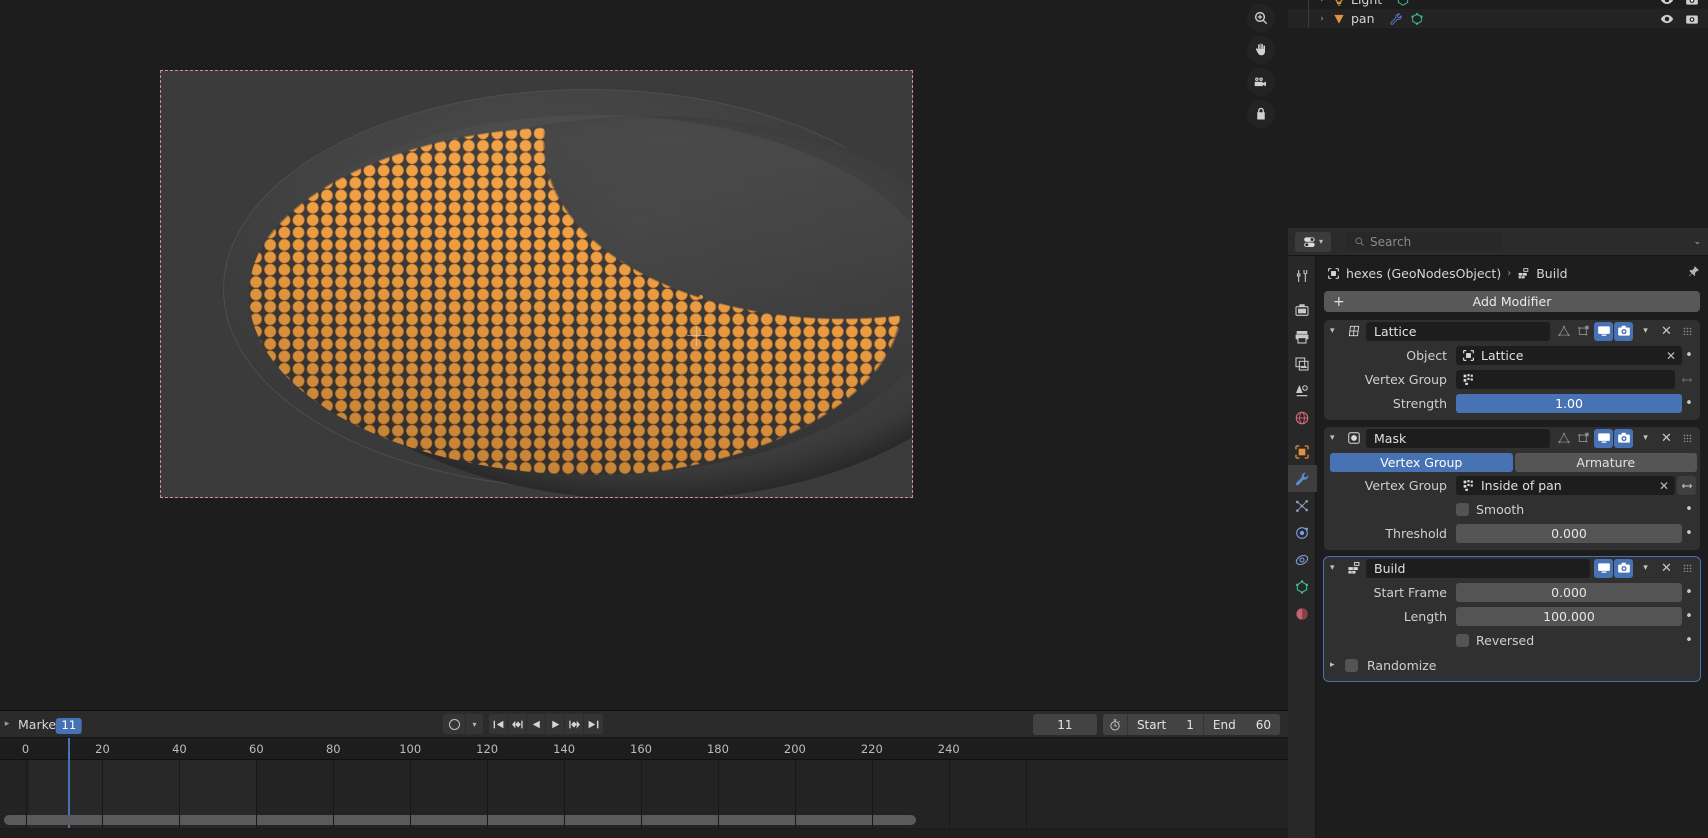  Describe the element at coordinates (1164, 724) in the screenshot. I see `start-frame-field: Start 1` at that location.